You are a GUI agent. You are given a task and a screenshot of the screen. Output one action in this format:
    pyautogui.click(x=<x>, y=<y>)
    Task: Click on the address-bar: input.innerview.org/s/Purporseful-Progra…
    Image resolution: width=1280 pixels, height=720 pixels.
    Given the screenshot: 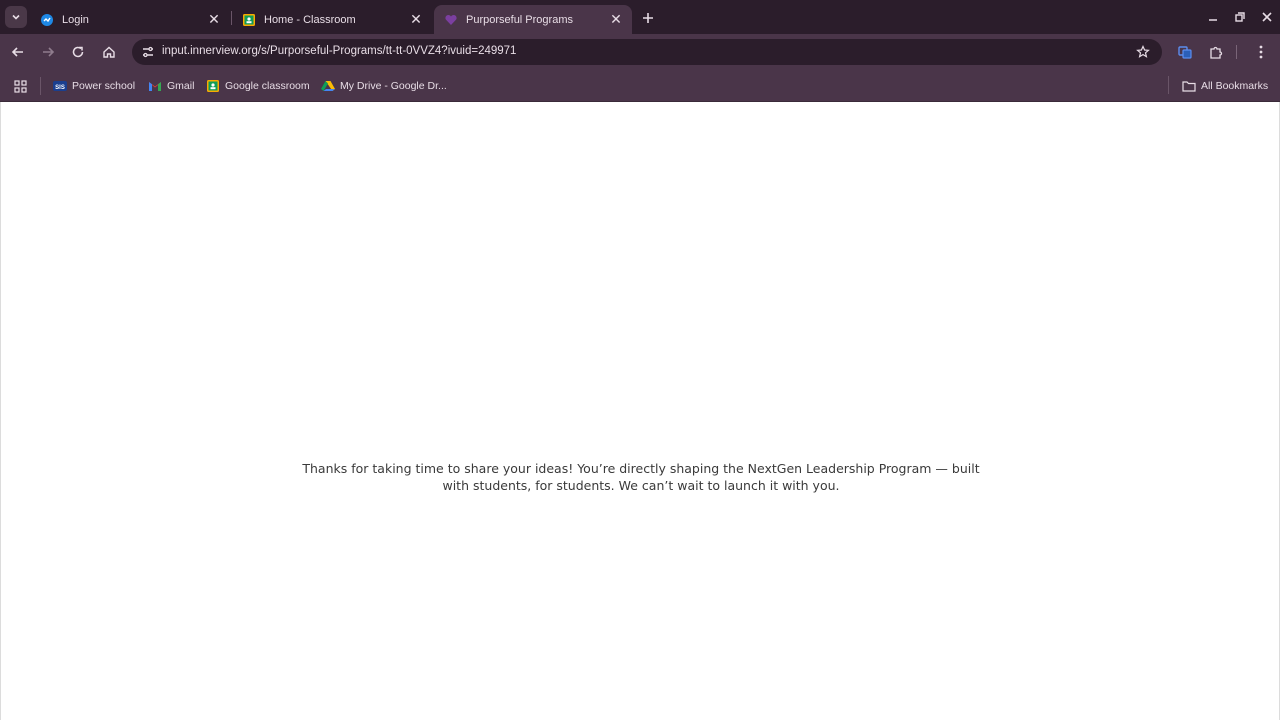 What is the action you would take?
    pyautogui.click(x=647, y=52)
    